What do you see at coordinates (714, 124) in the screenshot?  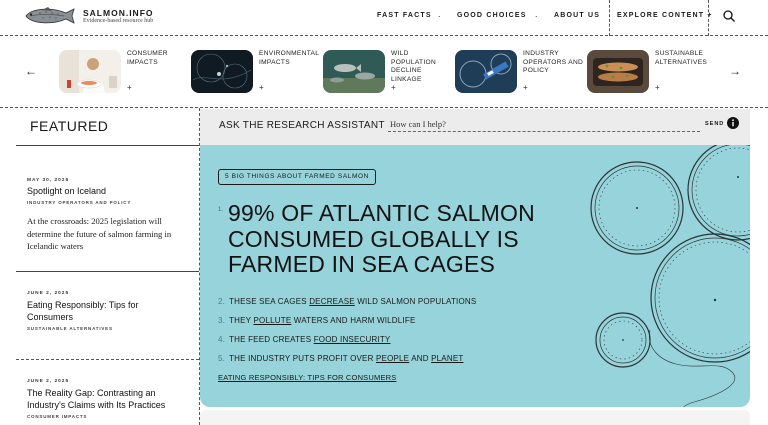 I see `send-button: SEND` at bounding box center [714, 124].